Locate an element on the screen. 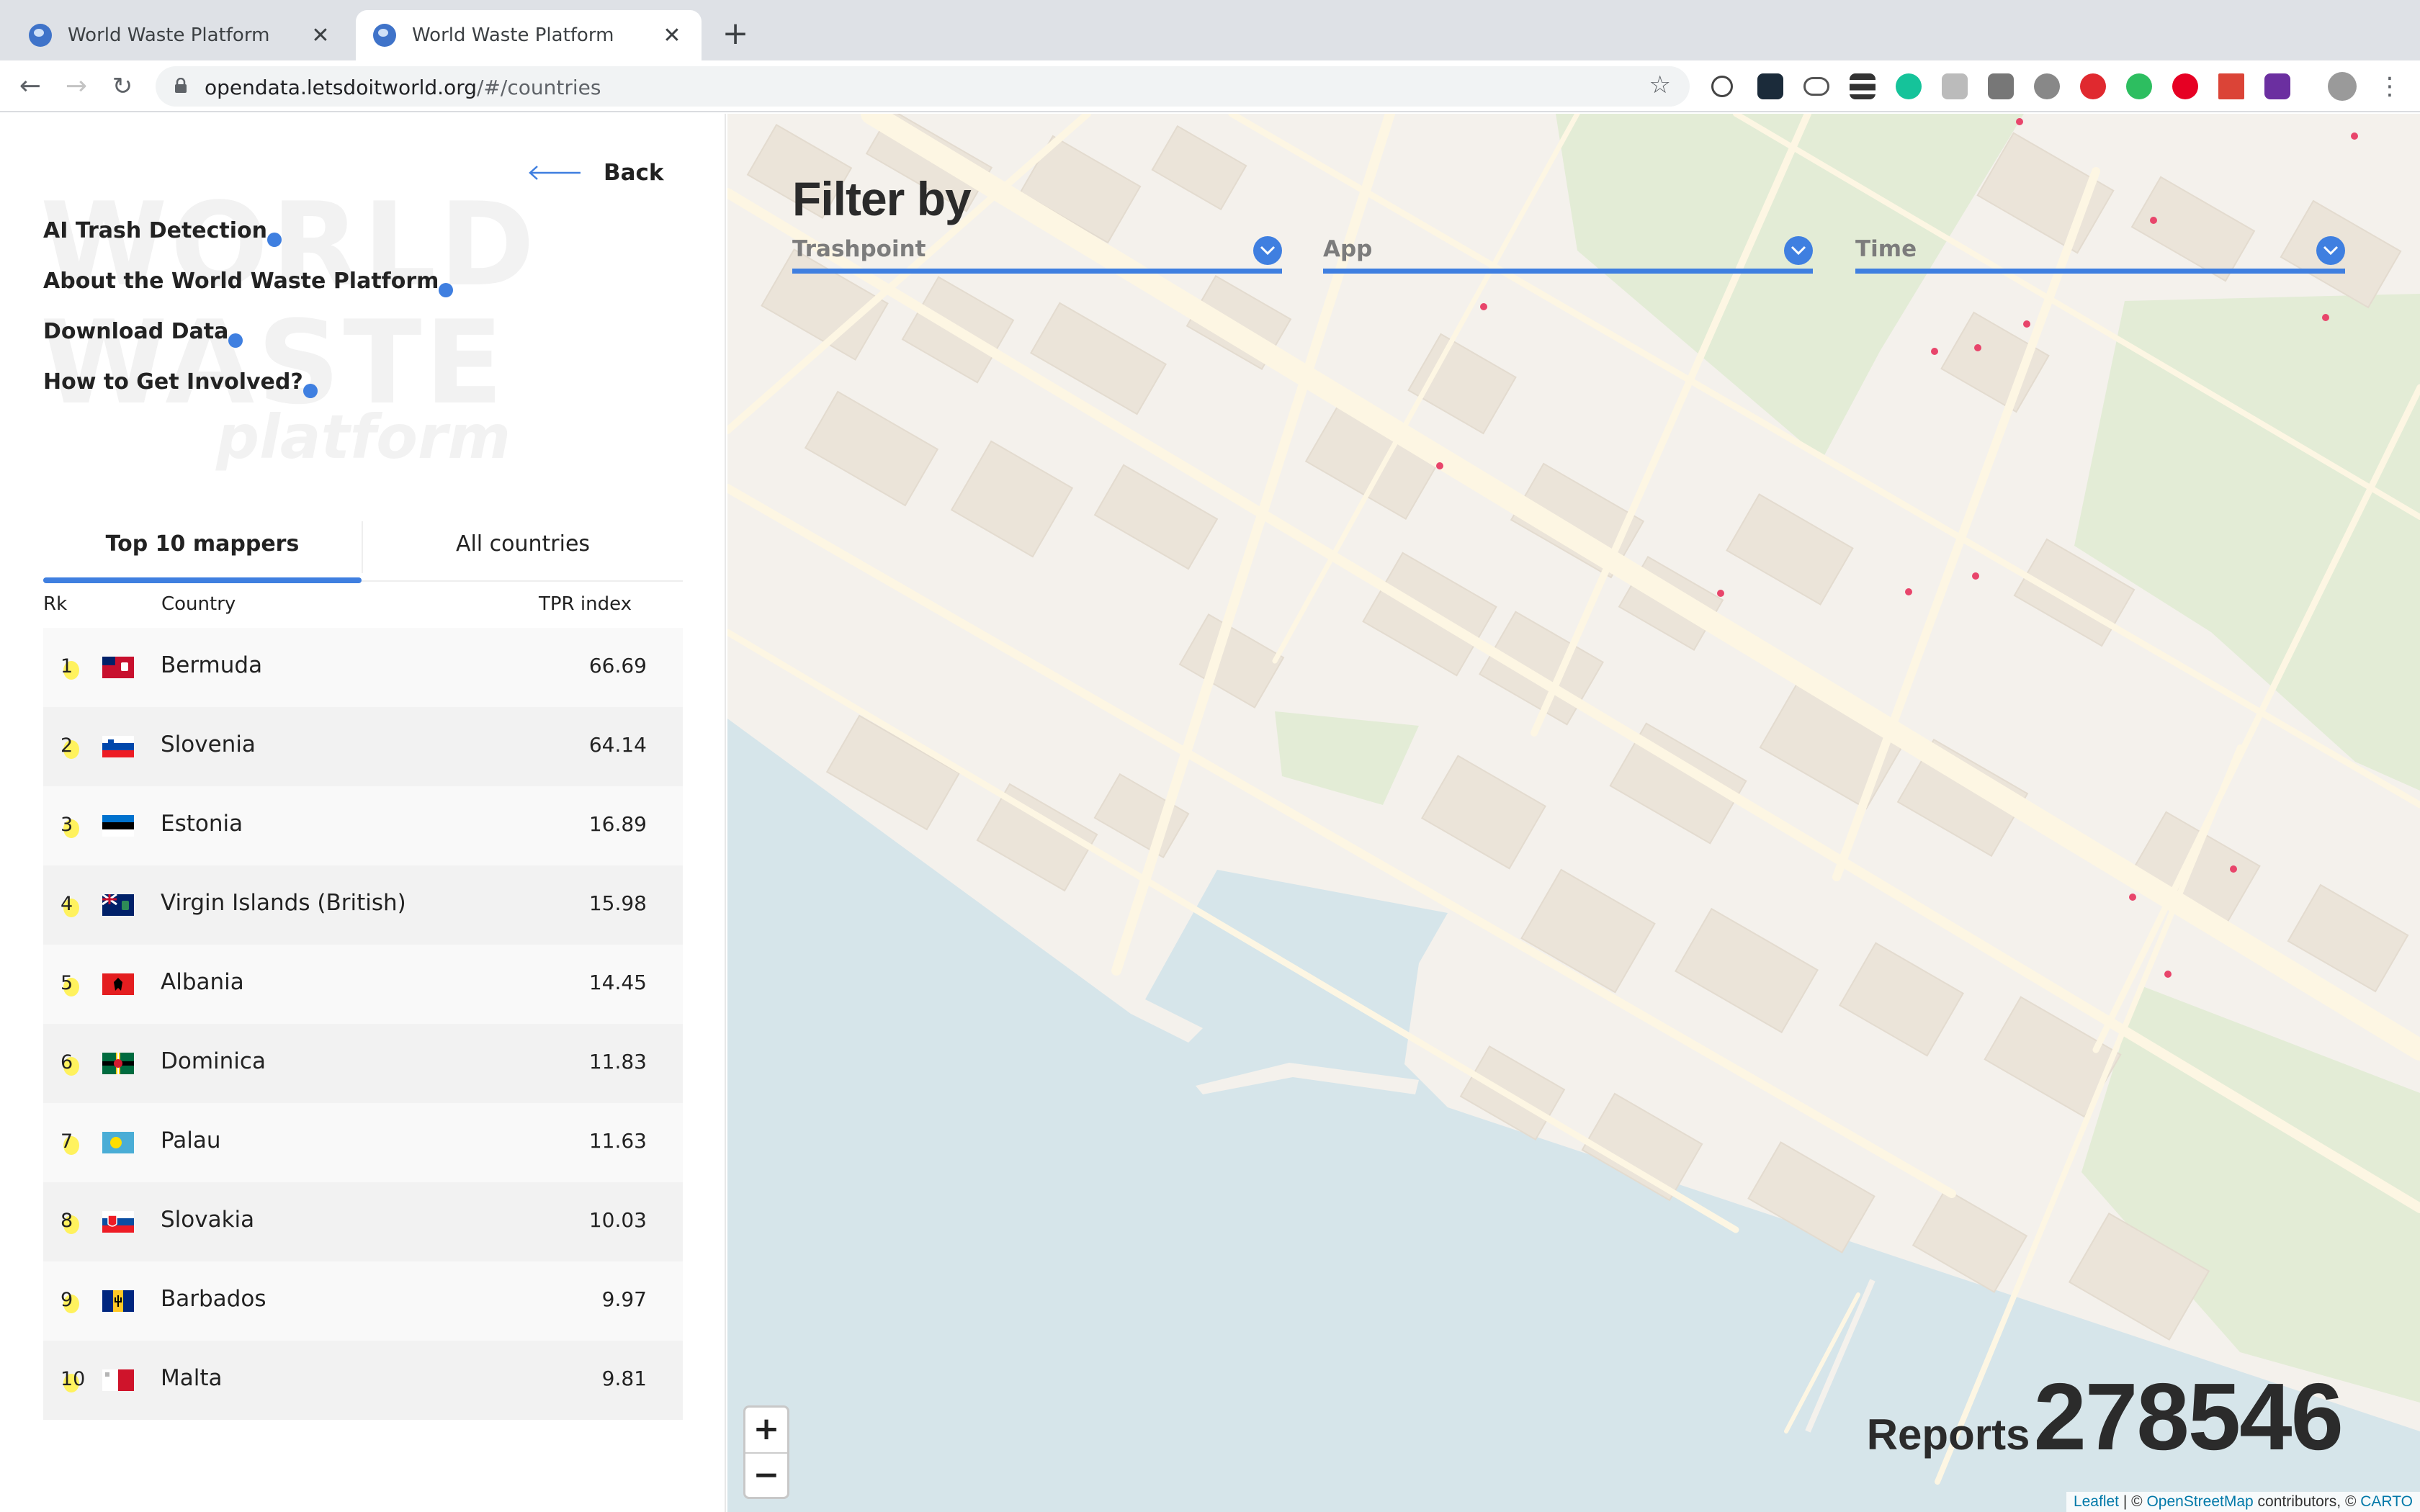 This screenshot has width=2420, height=1512. carto-link: CARTO is located at coordinates (2386, 1501).